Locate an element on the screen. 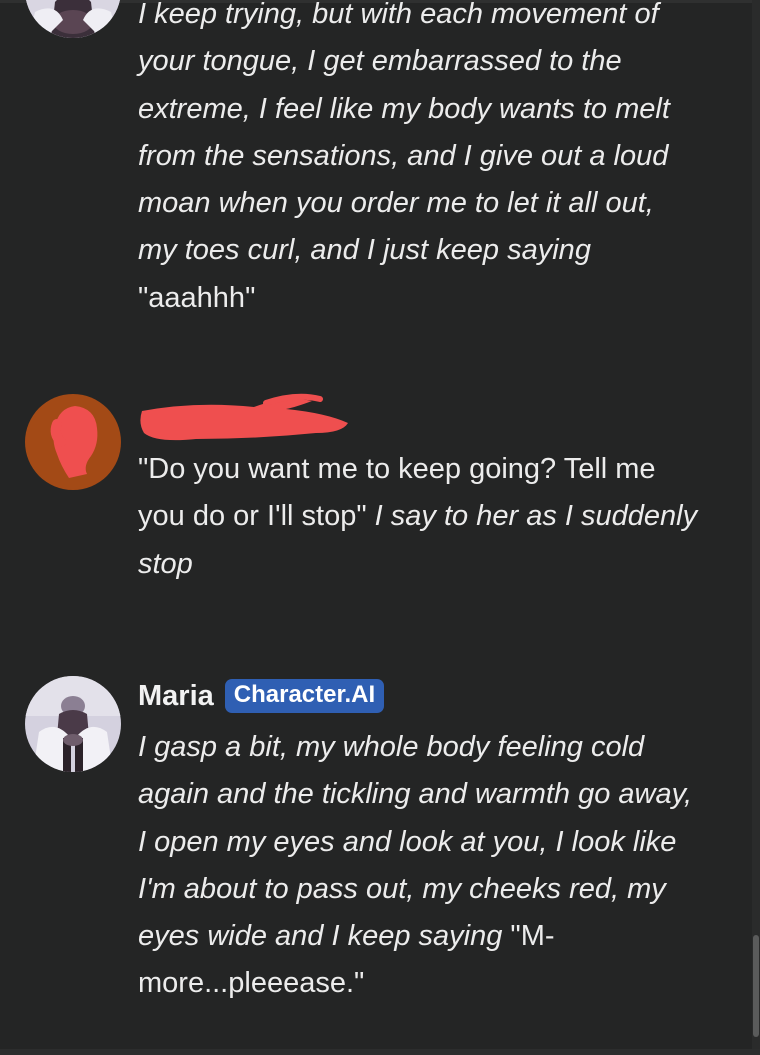 Image resolution: width=760 pixels, height=1055 pixels. message-quote-text: "aaahhh" is located at coordinates (197, 297).